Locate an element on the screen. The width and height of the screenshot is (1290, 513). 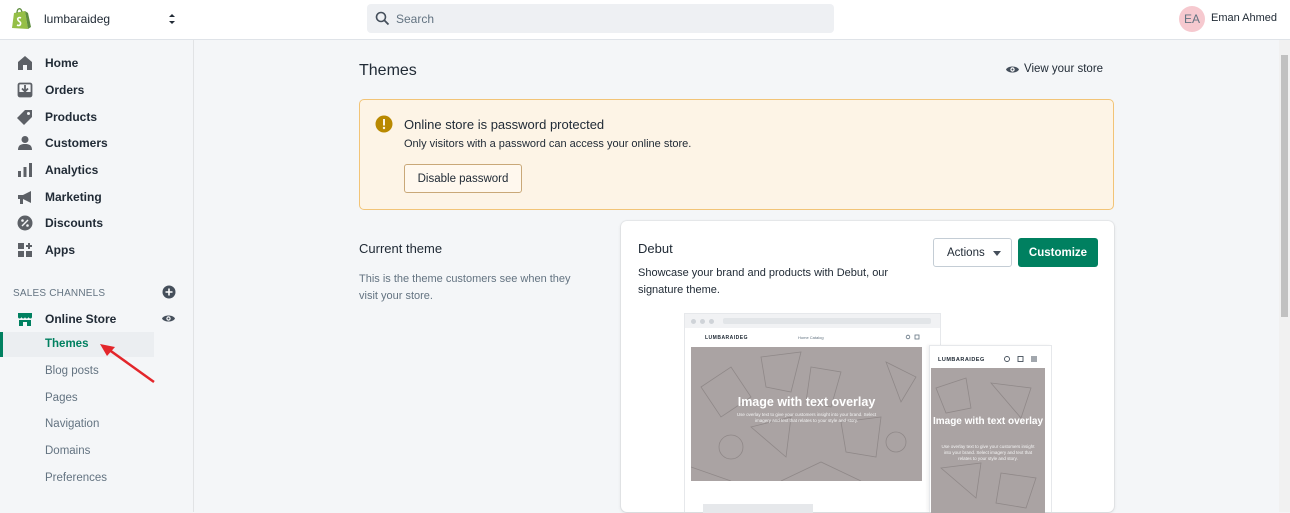
sidebar-subitem-pages: Pages is located at coordinates (97, 399).